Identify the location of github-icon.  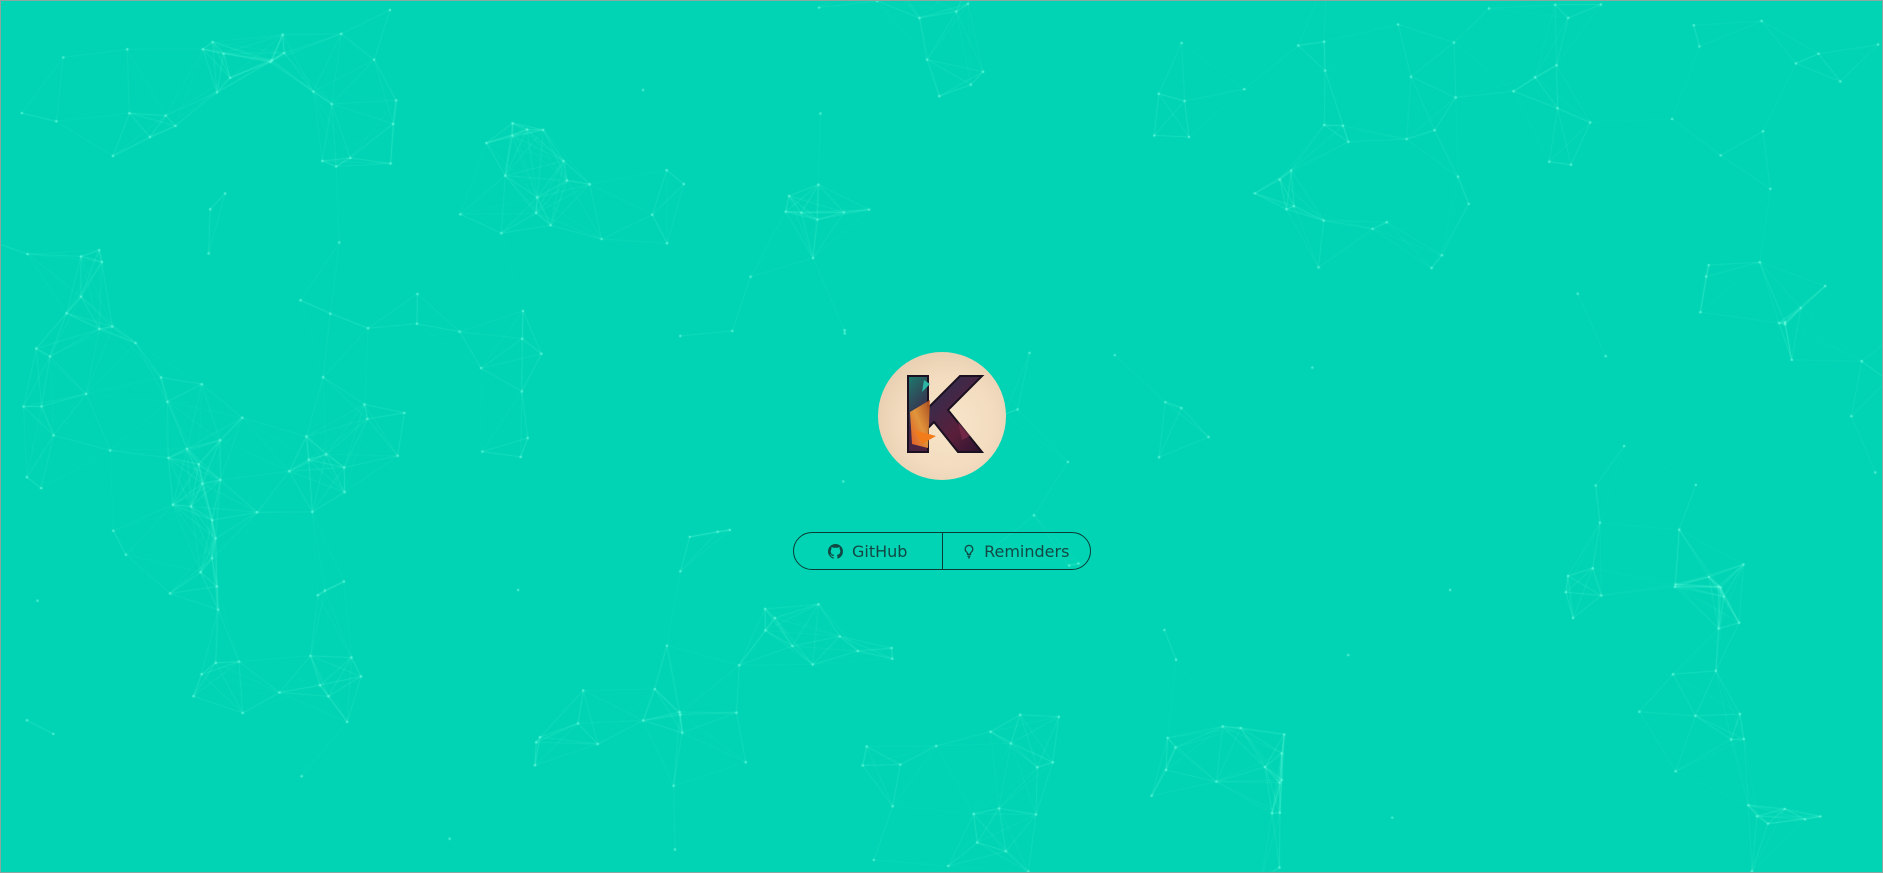
(836, 551).